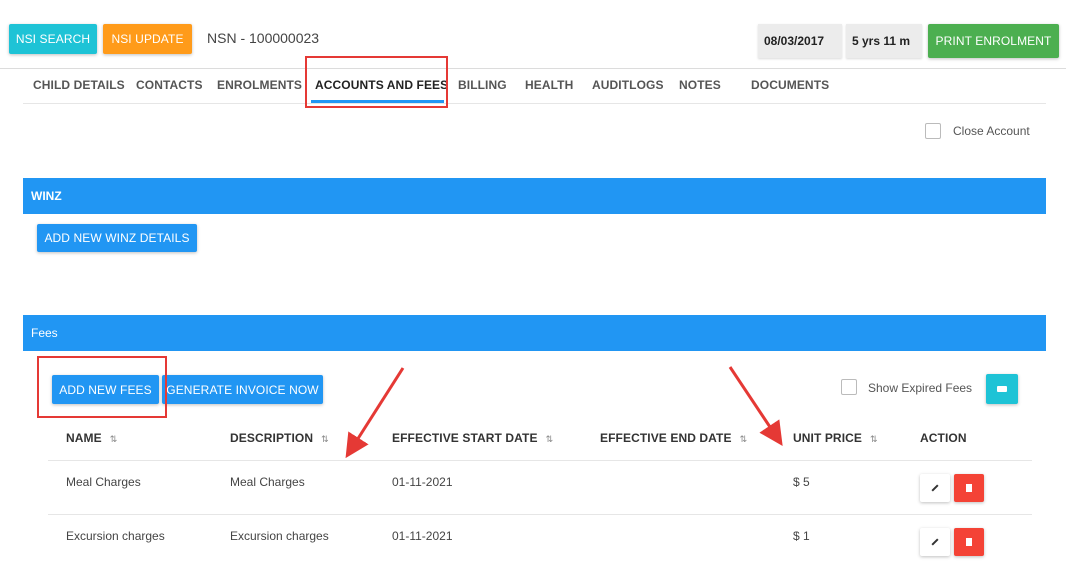 The height and width of the screenshot is (562, 1066). What do you see at coordinates (375, 413) in the screenshot?
I see `arrow-to-description` at bounding box center [375, 413].